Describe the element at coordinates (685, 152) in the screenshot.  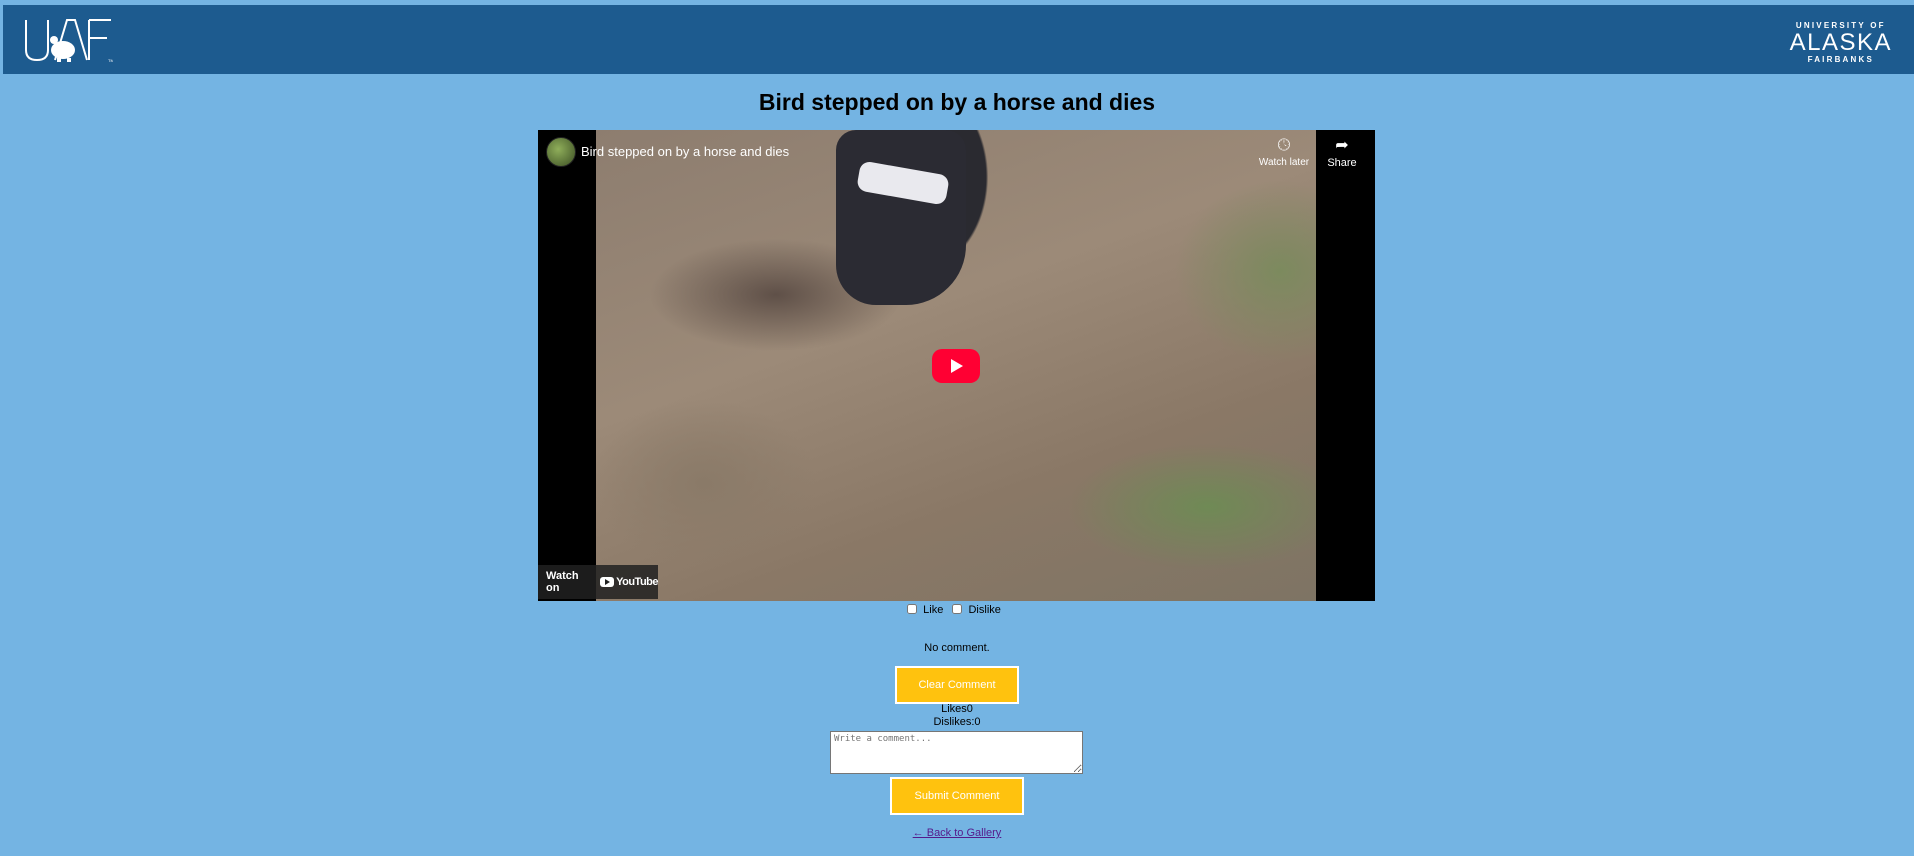
I see `video-title: Bird stepped on by a horse and dies` at that location.